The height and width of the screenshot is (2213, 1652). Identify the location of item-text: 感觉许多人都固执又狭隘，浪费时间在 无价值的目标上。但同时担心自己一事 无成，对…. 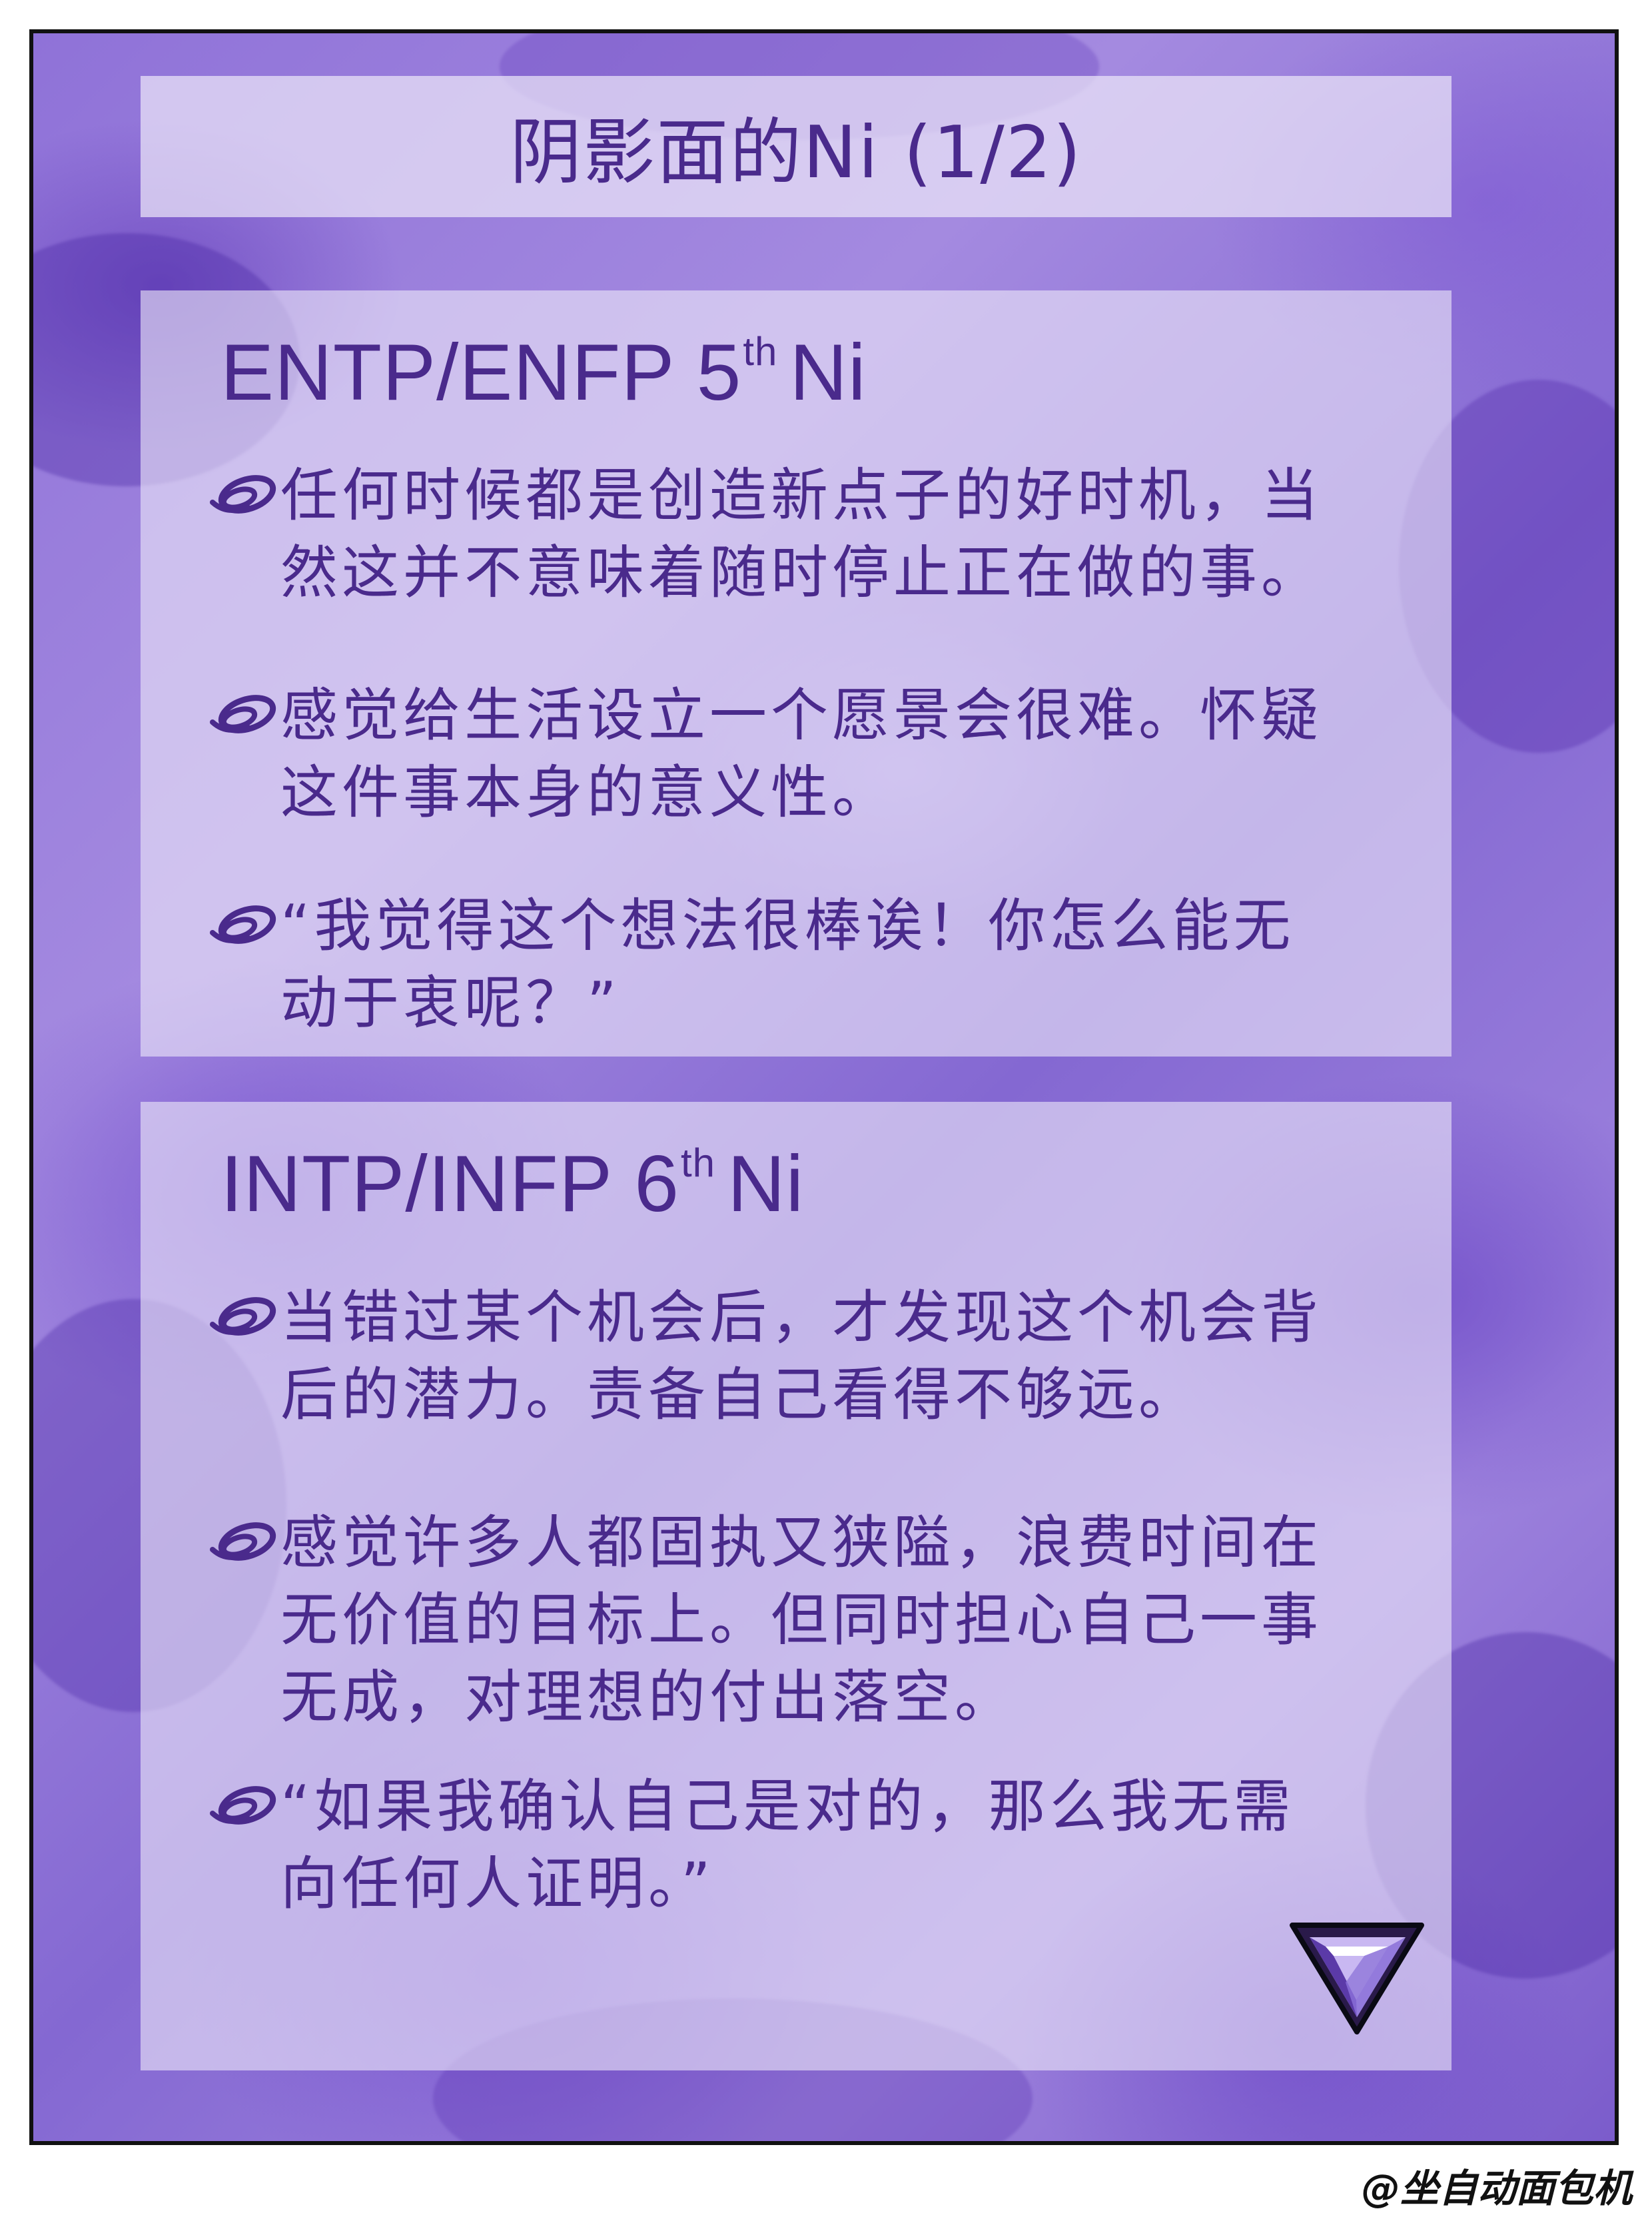
(801, 1620).